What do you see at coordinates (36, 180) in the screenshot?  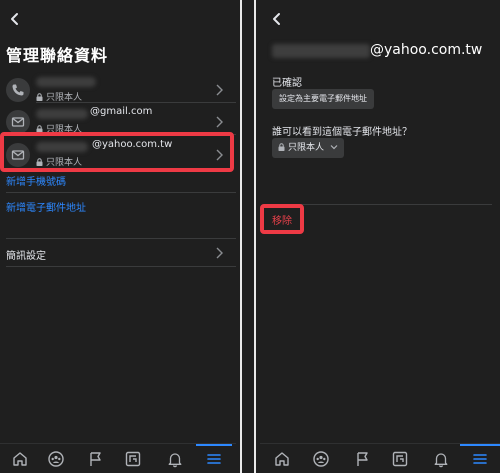 I see `add-phone-link: 新增手機號碼` at bounding box center [36, 180].